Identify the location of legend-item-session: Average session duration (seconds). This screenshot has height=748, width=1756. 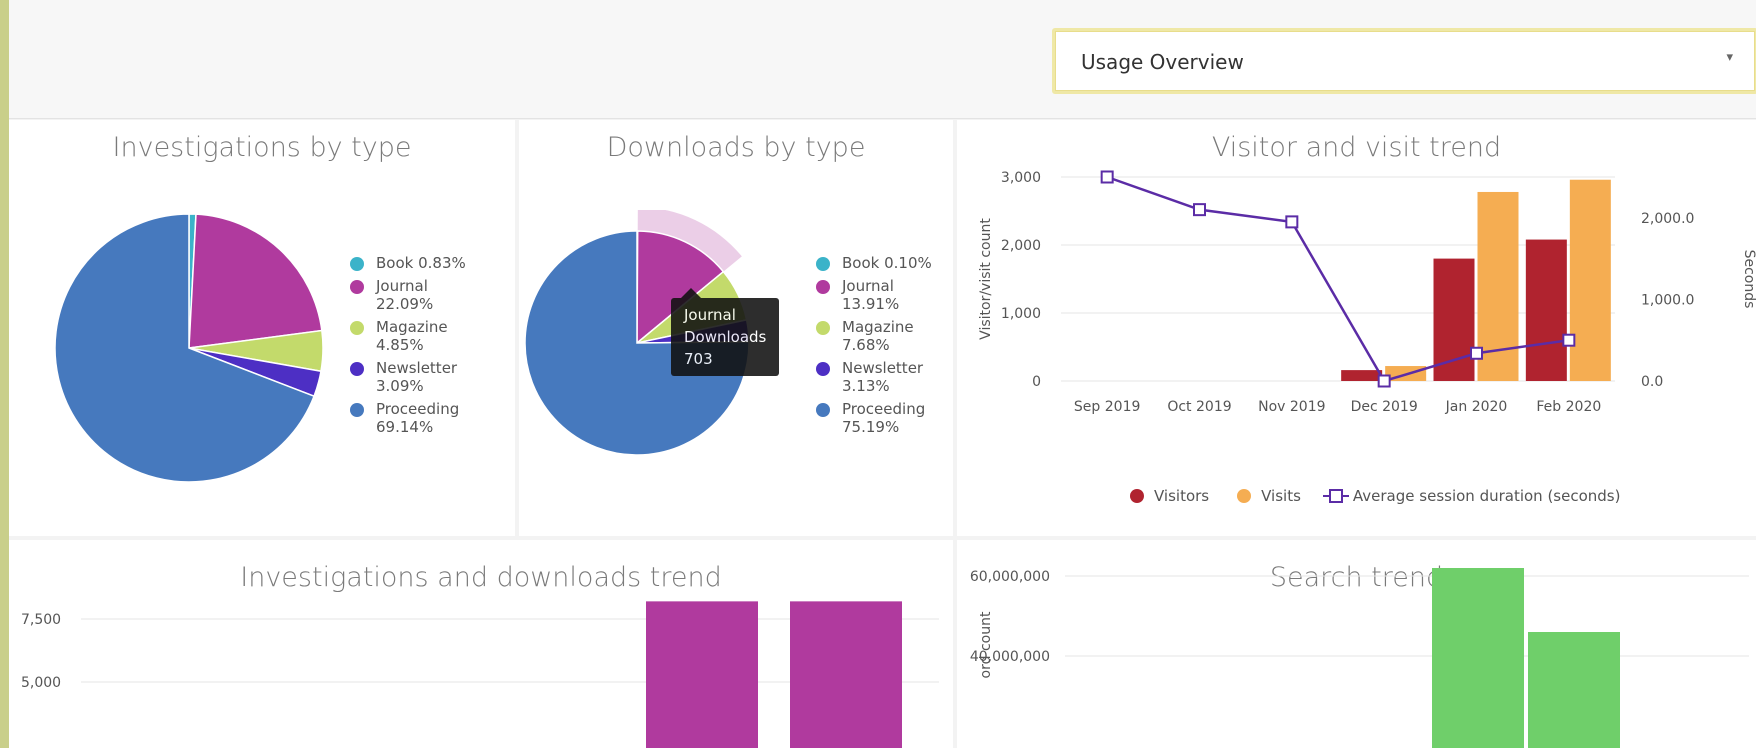
(1471, 496).